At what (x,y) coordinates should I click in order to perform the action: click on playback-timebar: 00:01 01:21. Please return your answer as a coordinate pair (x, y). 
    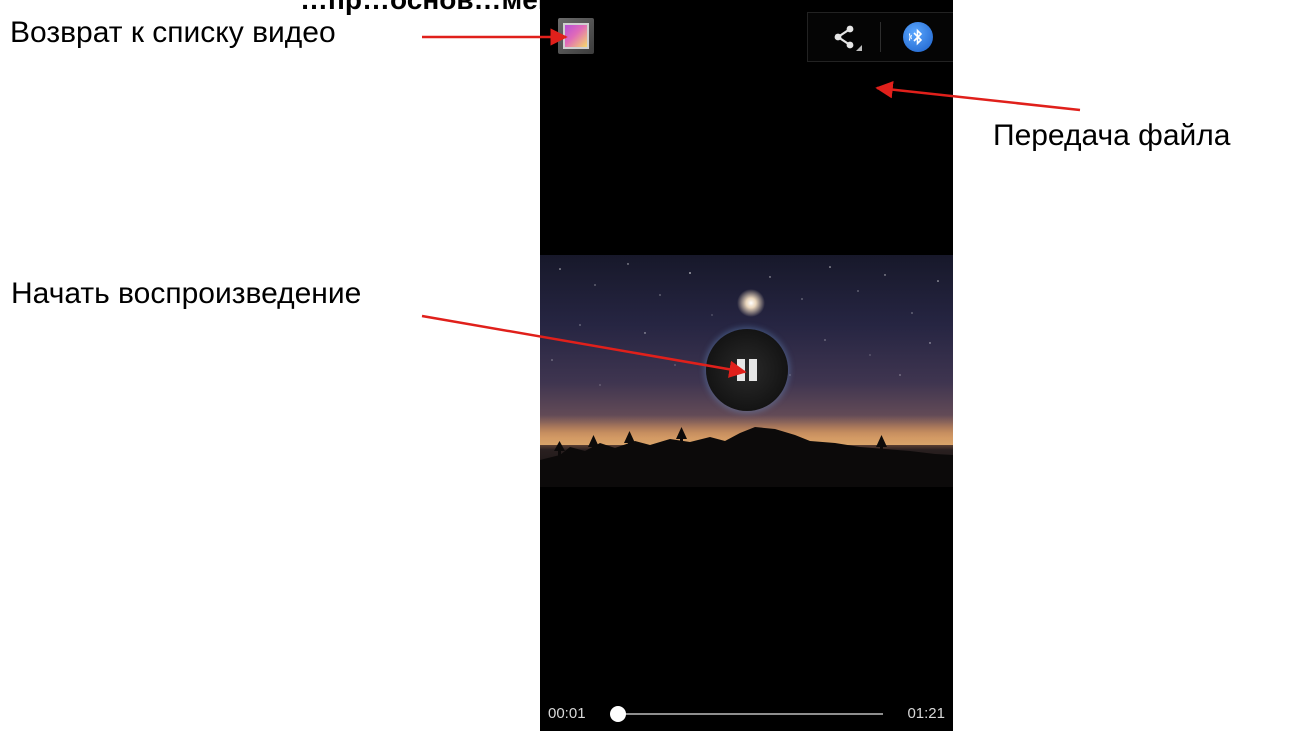
    Looking at the image, I should click on (746, 714).